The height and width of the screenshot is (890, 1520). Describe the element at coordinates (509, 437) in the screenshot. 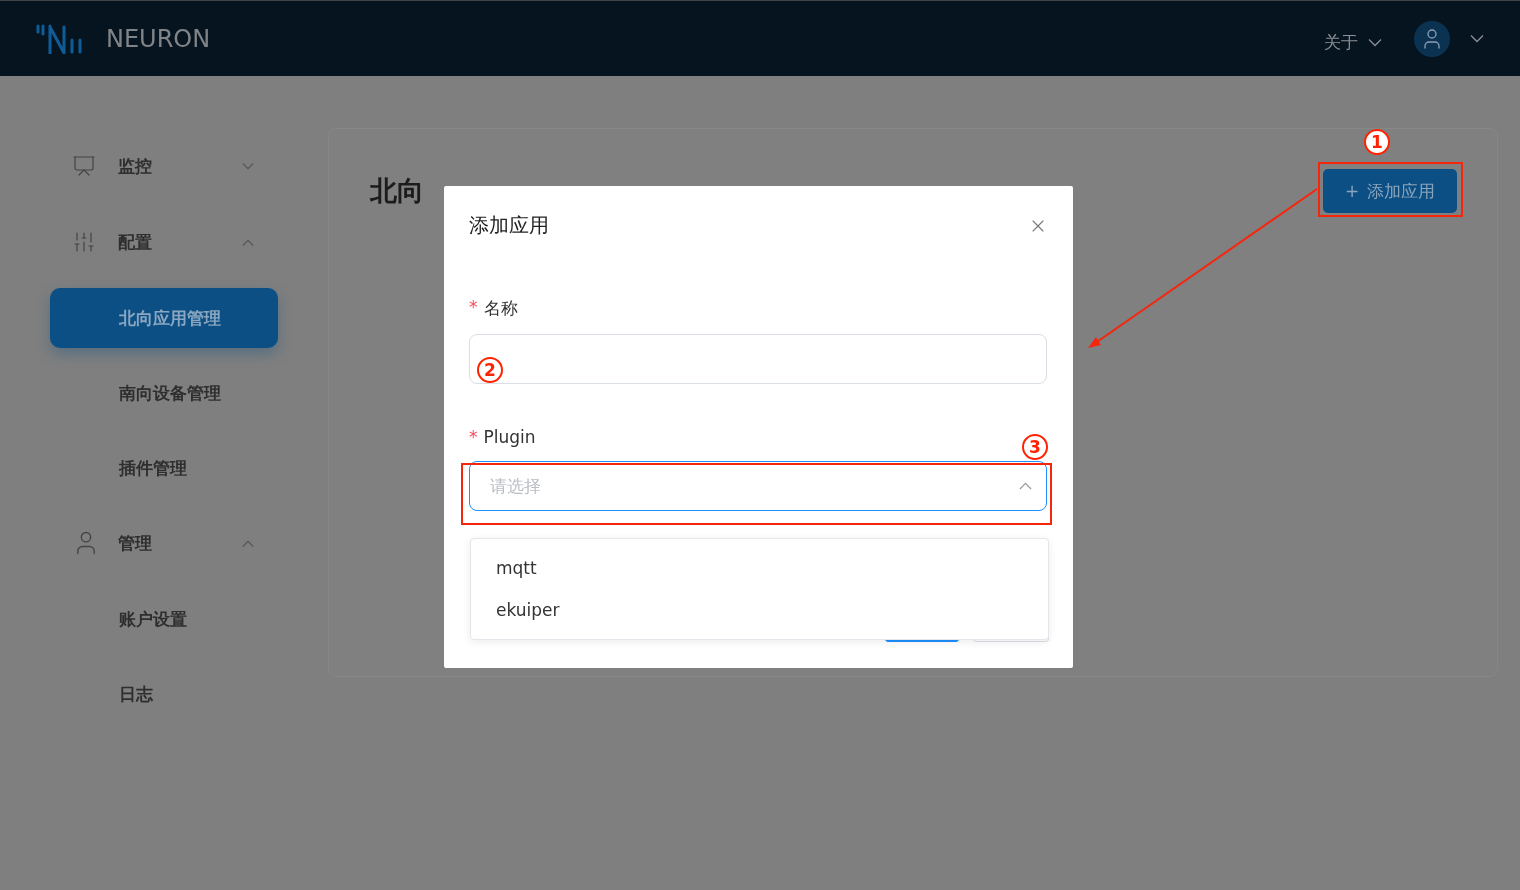

I see `field-label: Plugin` at that location.